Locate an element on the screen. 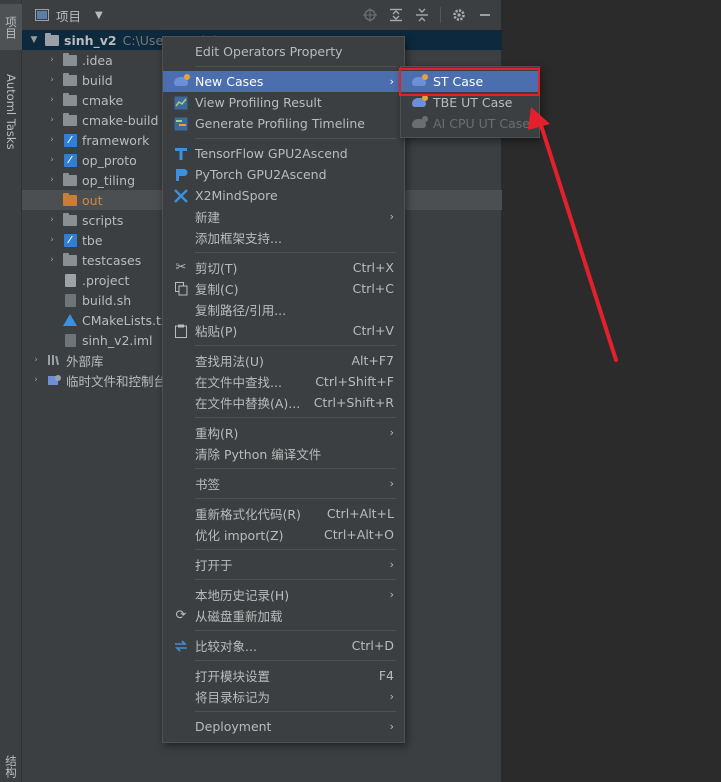 This screenshot has width=721, height=782. annotation-arrow is located at coordinates (573, 234).